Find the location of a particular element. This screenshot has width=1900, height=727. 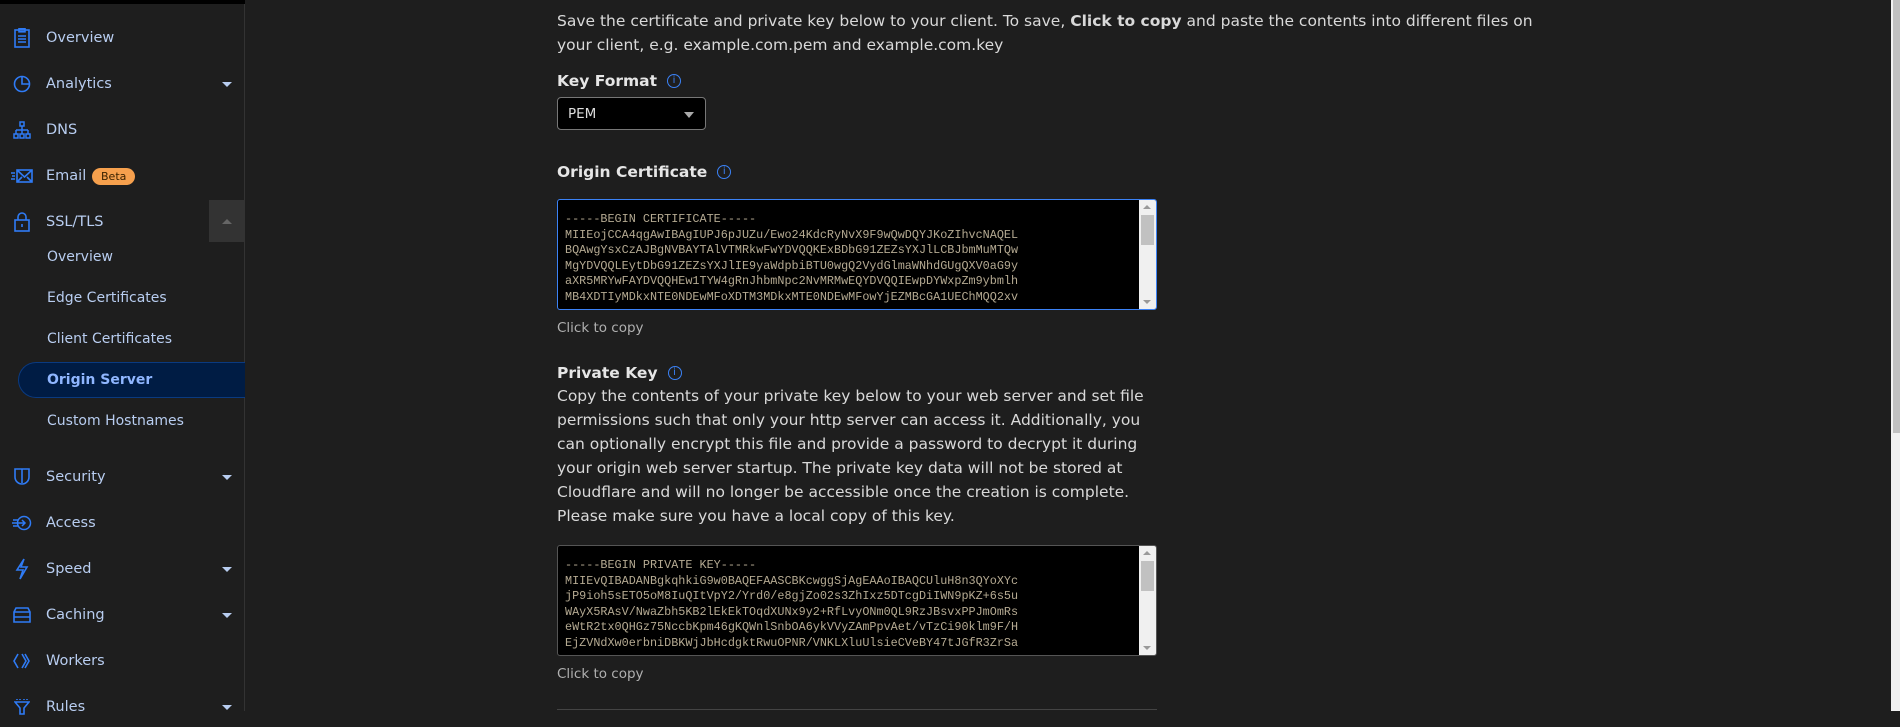

lock-icon is located at coordinates (22, 222).